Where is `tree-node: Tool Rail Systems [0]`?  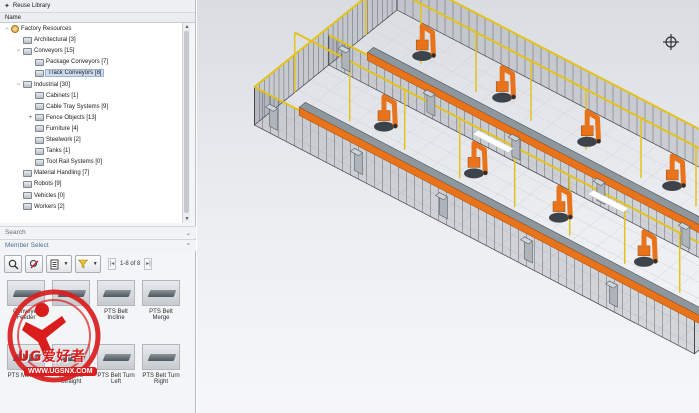 tree-node: Tool Rail Systems [0] is located at coordinates (65, 162).